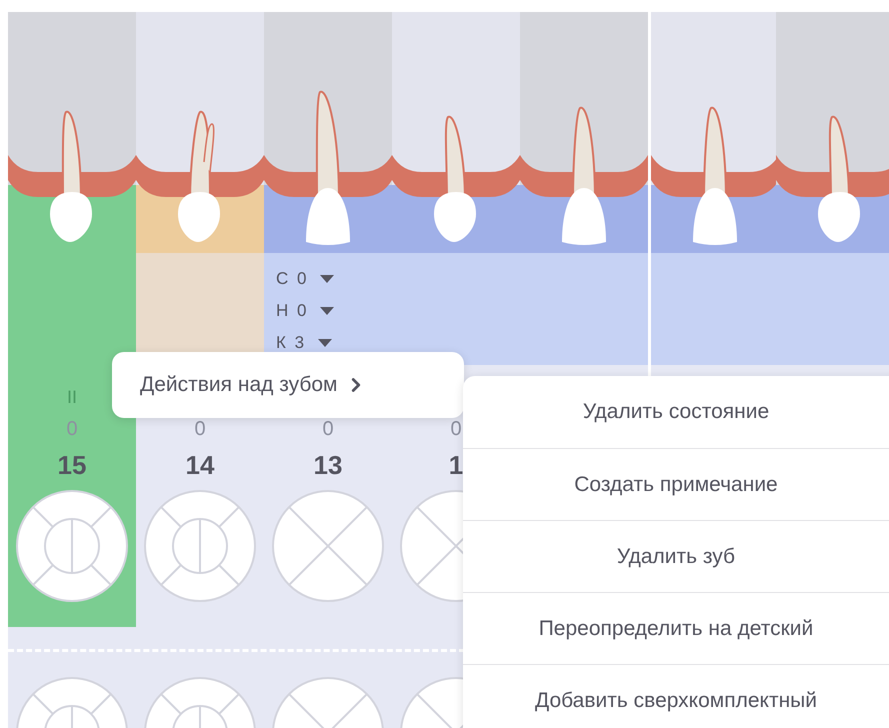  What do you see at coordinates (305, 311) in the screenshot?
I see `status-select: Н 0` at bounding box center [305, 311].